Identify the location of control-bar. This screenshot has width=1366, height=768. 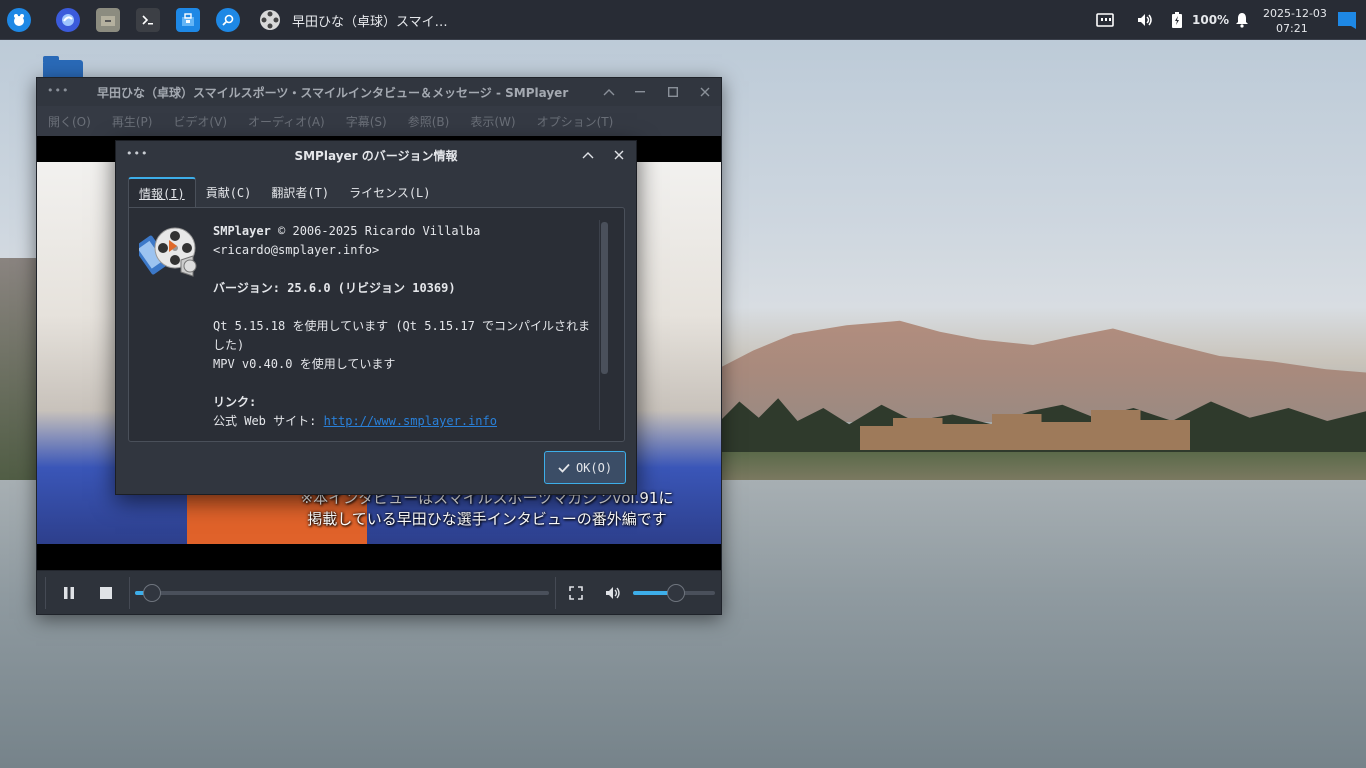
(379, 592).